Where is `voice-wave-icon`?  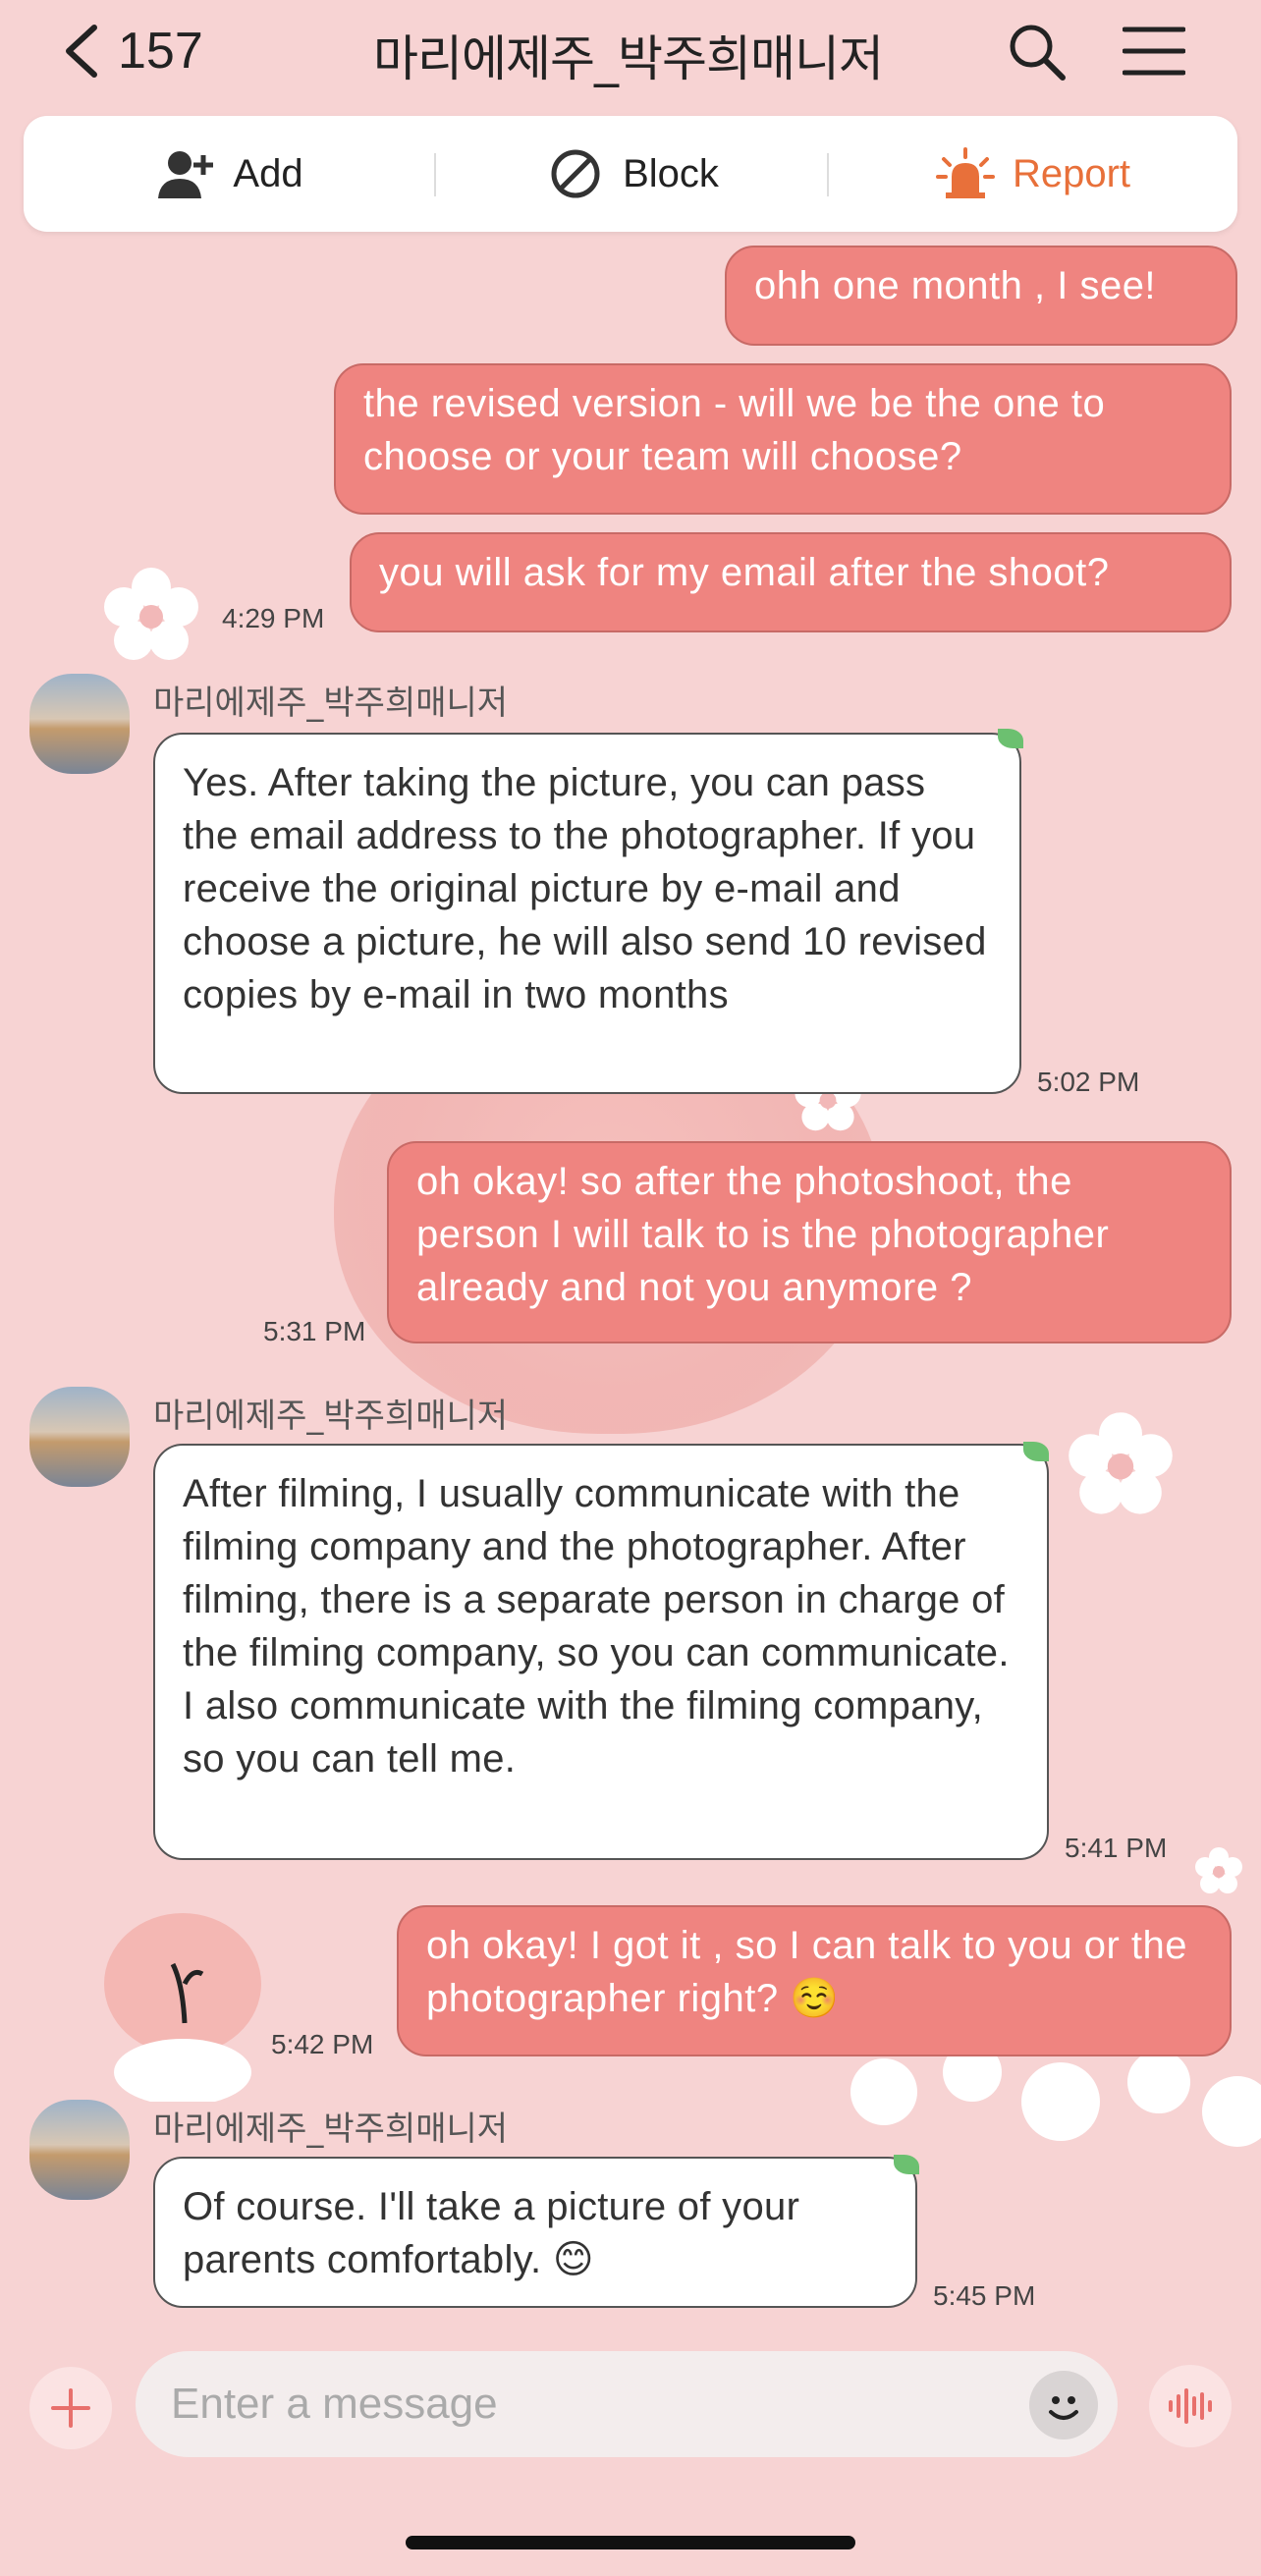
voice-wave-icon is located at coordinates (1190, 2406).